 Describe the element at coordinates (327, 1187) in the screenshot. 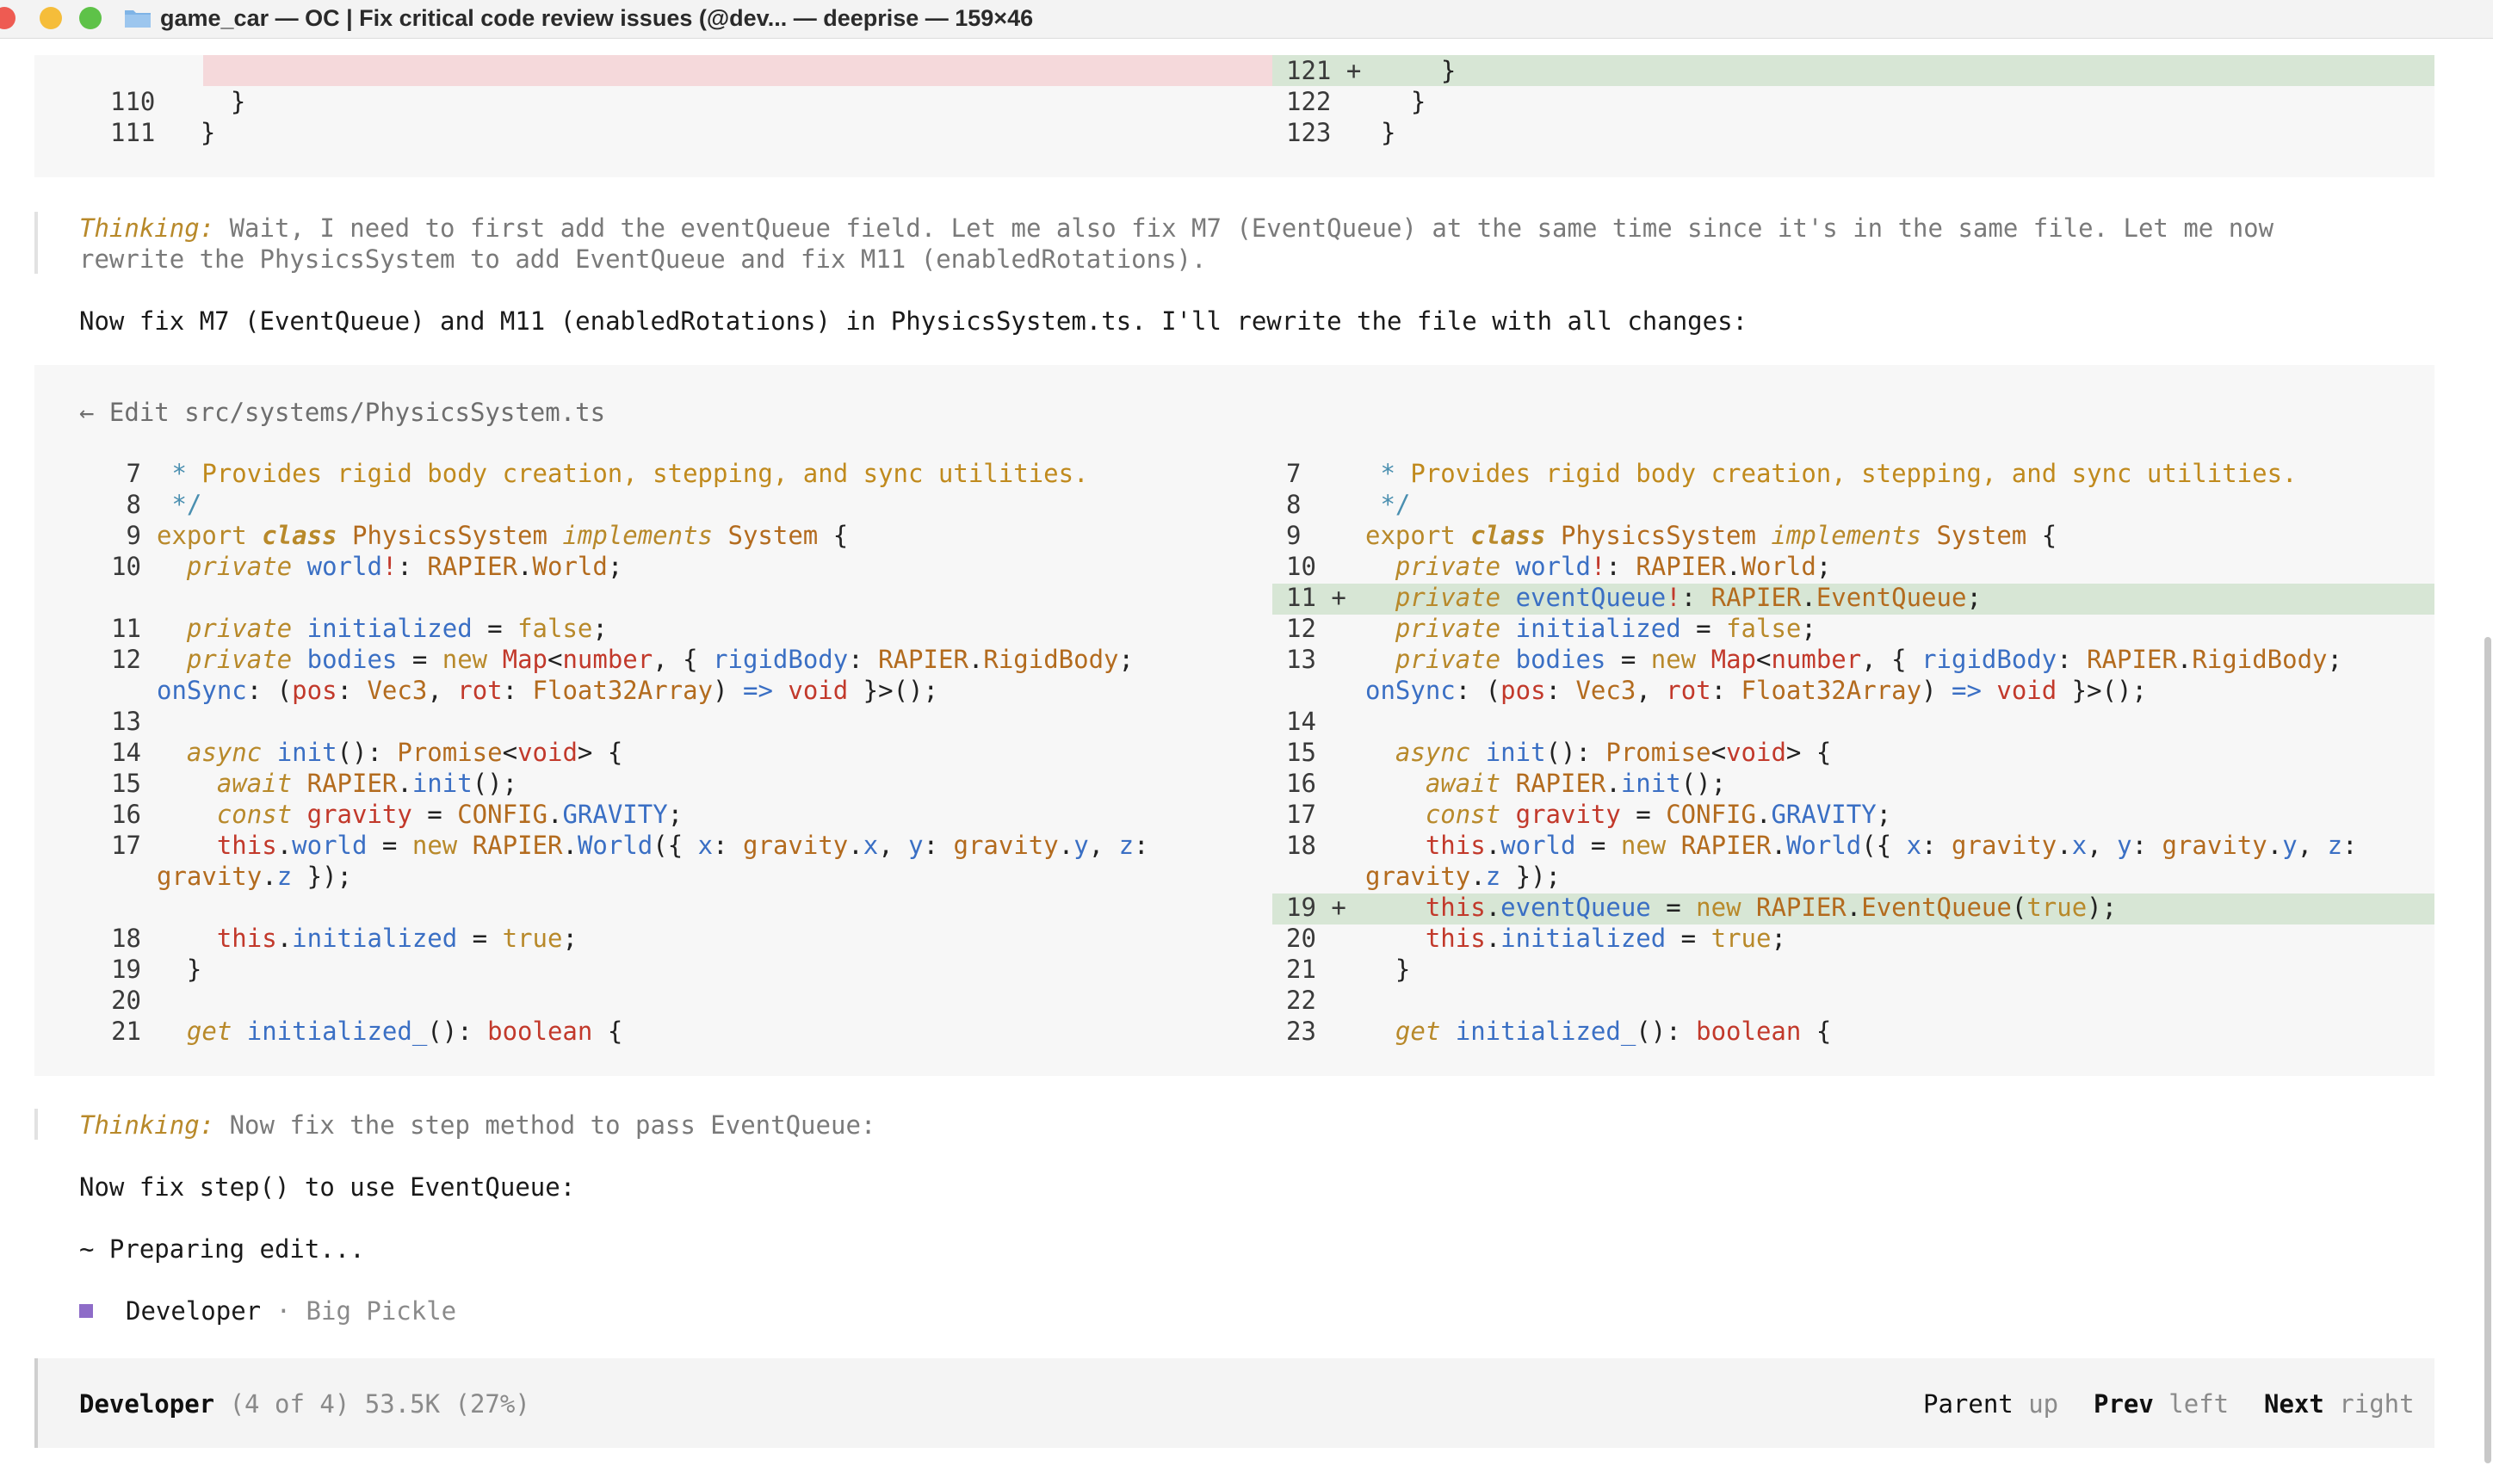

I see `assistant-message: Now fix step() to use EventQueue:` at that location.